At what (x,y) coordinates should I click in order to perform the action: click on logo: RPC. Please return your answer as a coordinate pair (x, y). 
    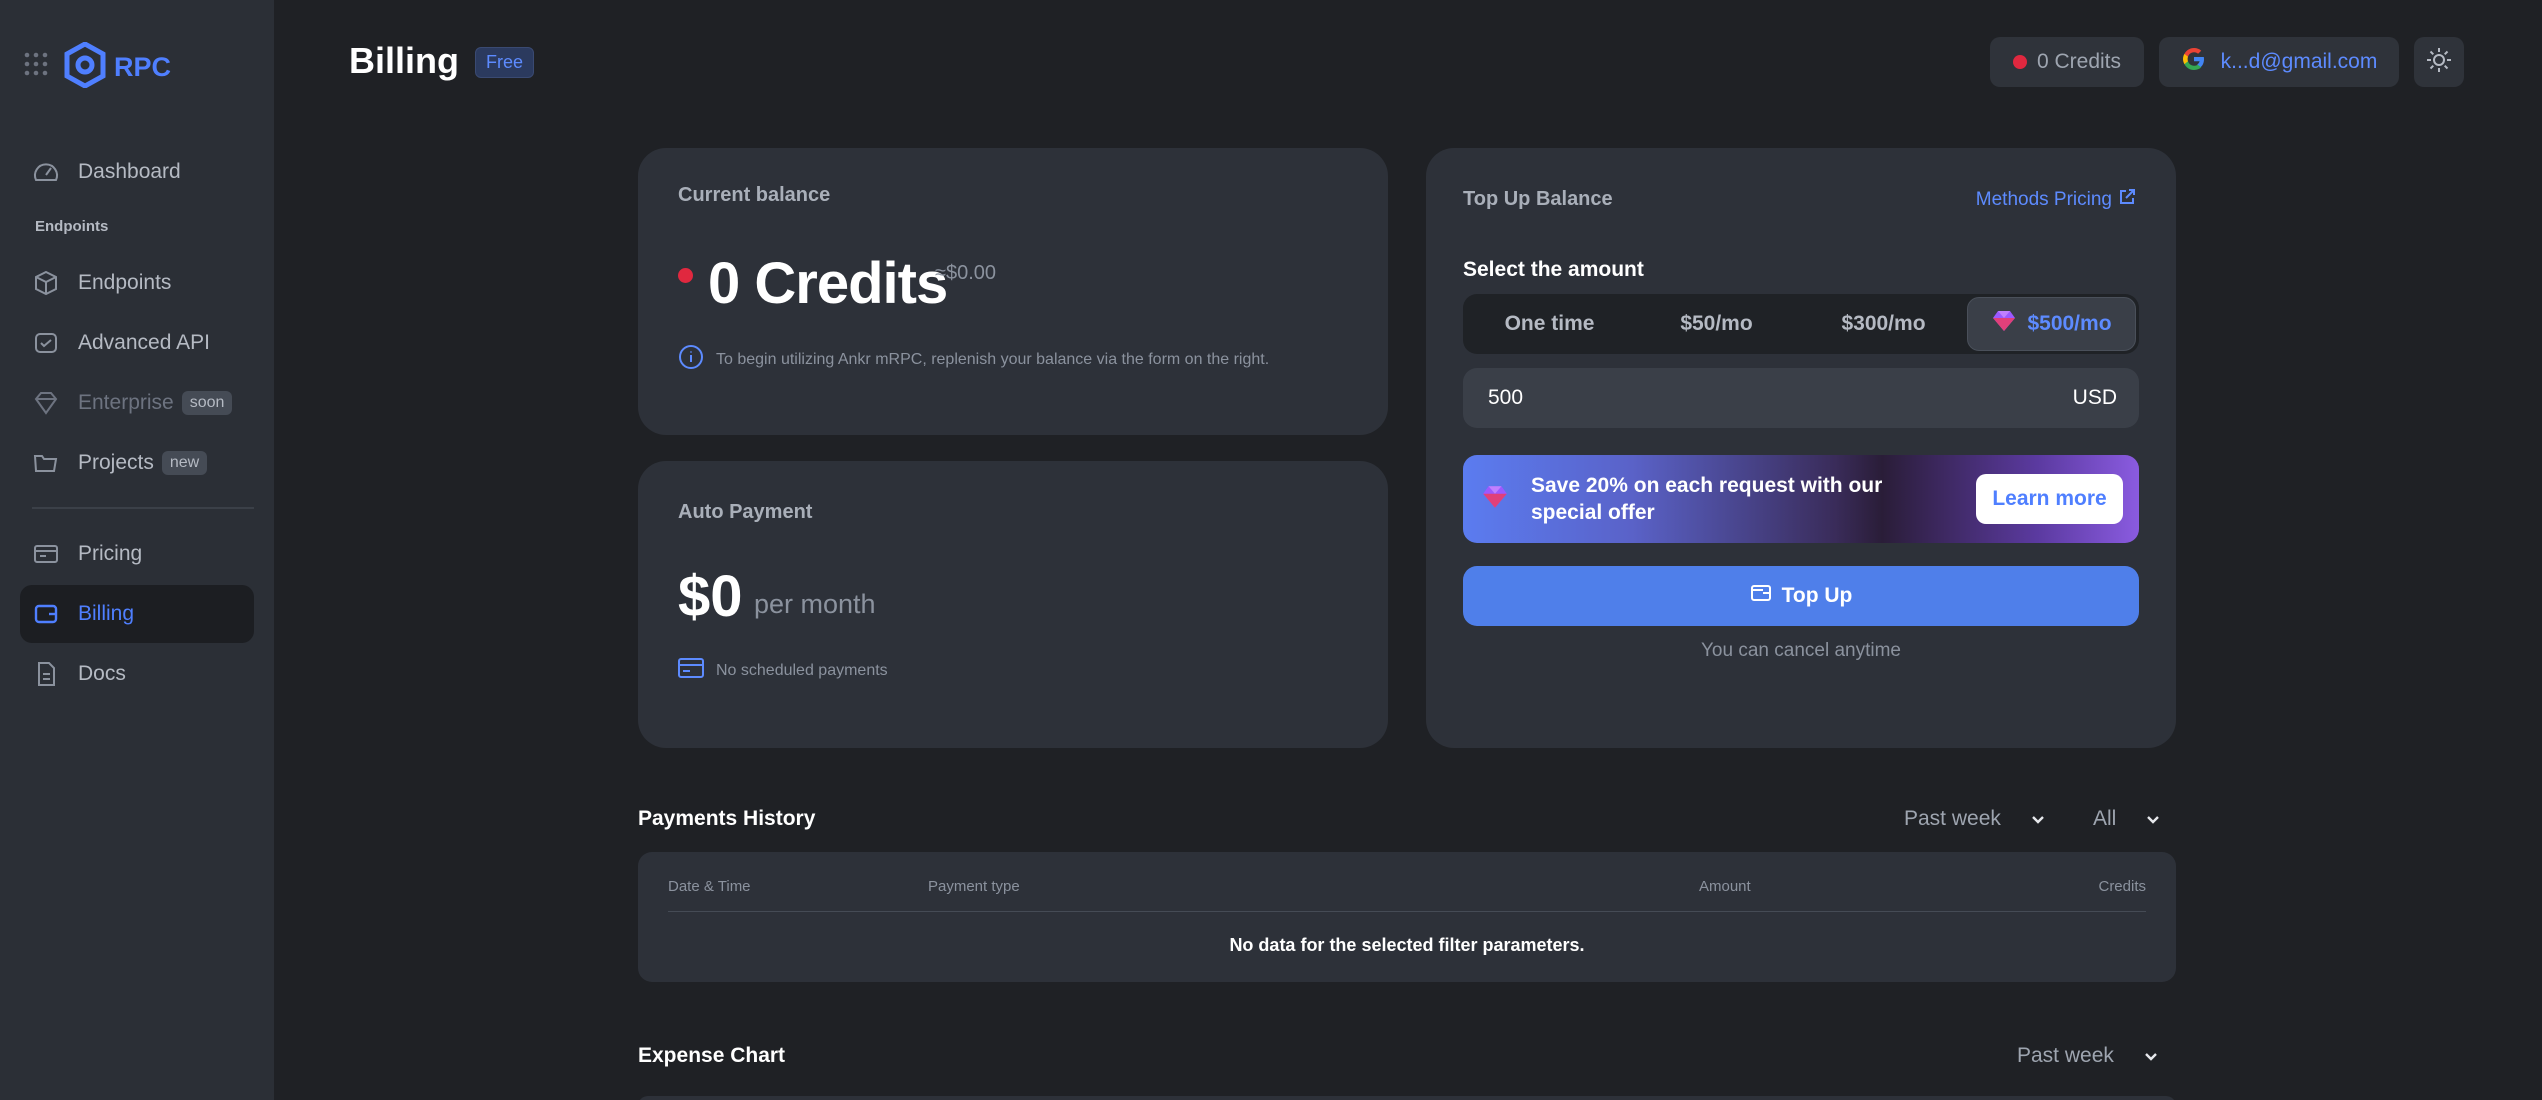
    Looking at the image, I should click on (118, 67).